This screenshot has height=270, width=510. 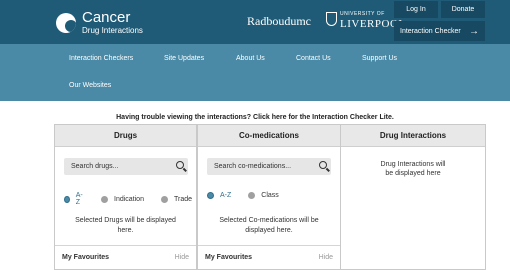 What do you see at coordinates (331, 19) in the screenshot?
I see `liverpool-crest-icon` at bounding box center [331, 19].